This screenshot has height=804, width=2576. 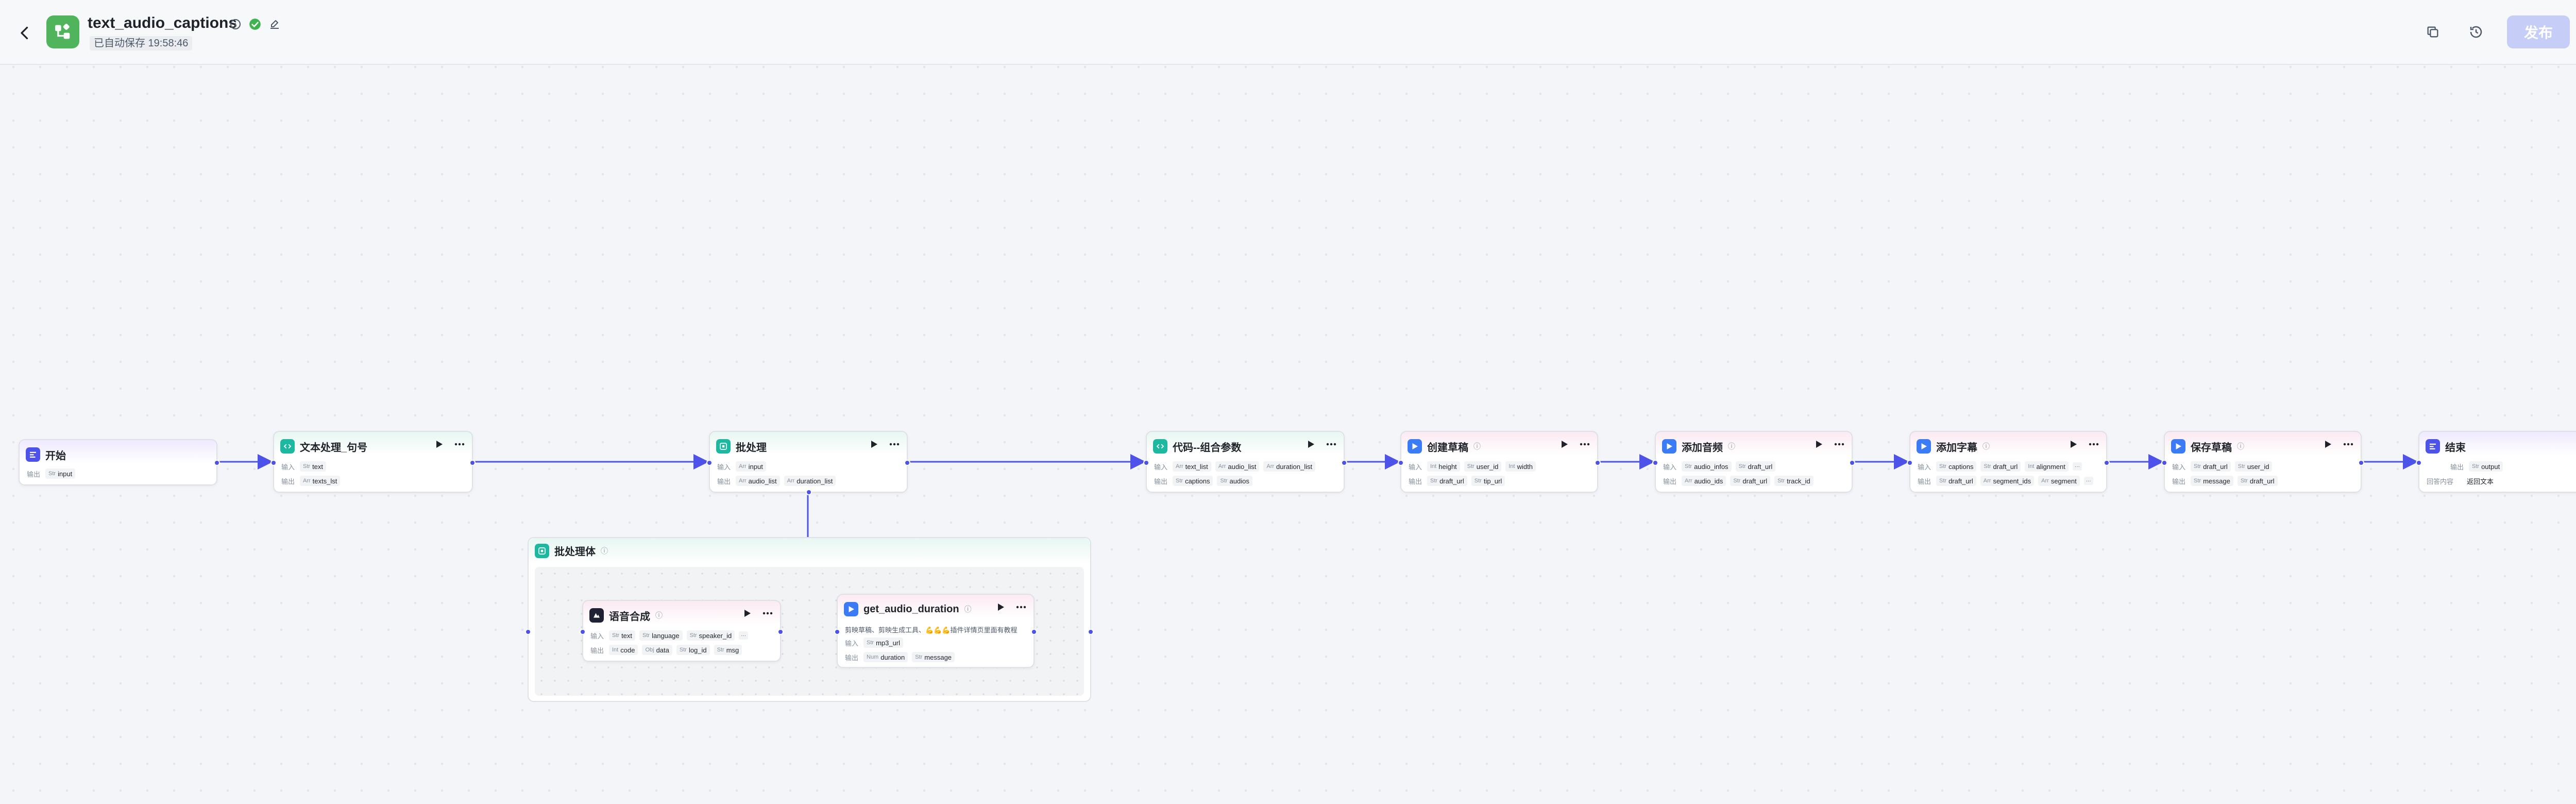 What do you see at coordinates (1193, 481) in the screenshot?
I see `param-chip: Str captions` at bounding box center [1193, 481].